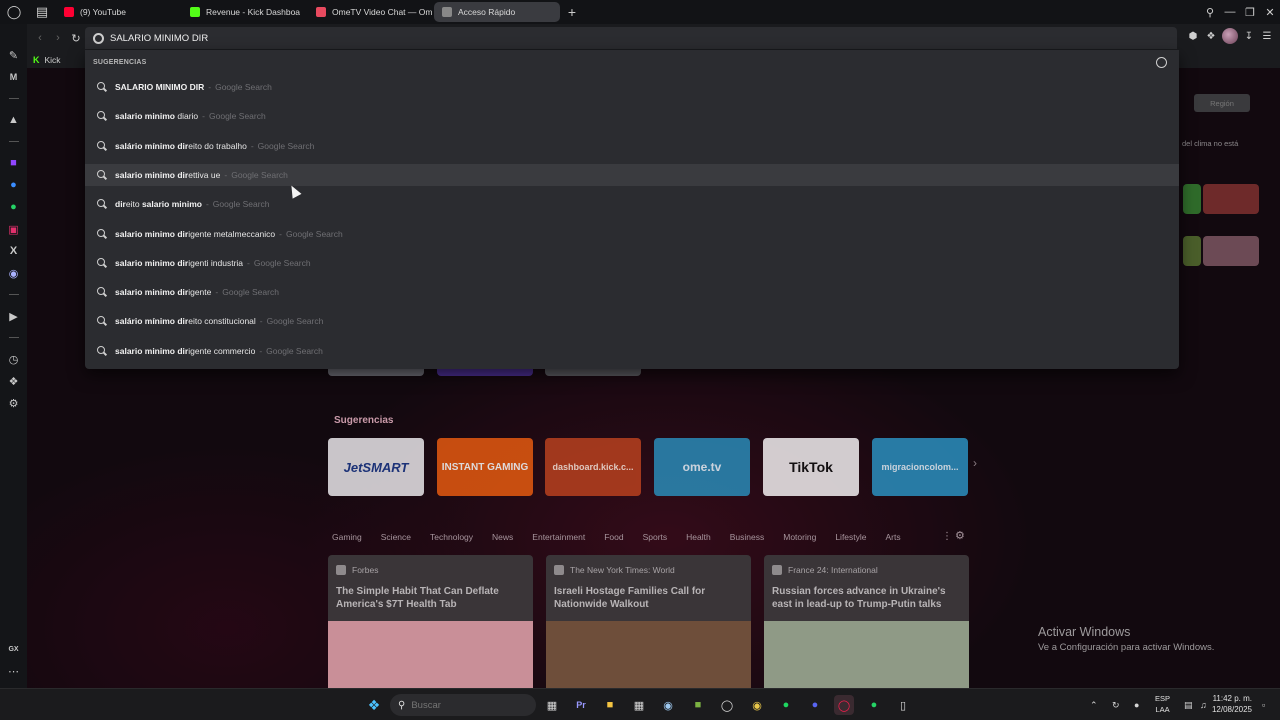 This screenshot has height=720, width=1280. Describe the element at coordinates (1249, 36) in the screenshot. I see `download-icon: ↧` at that location.